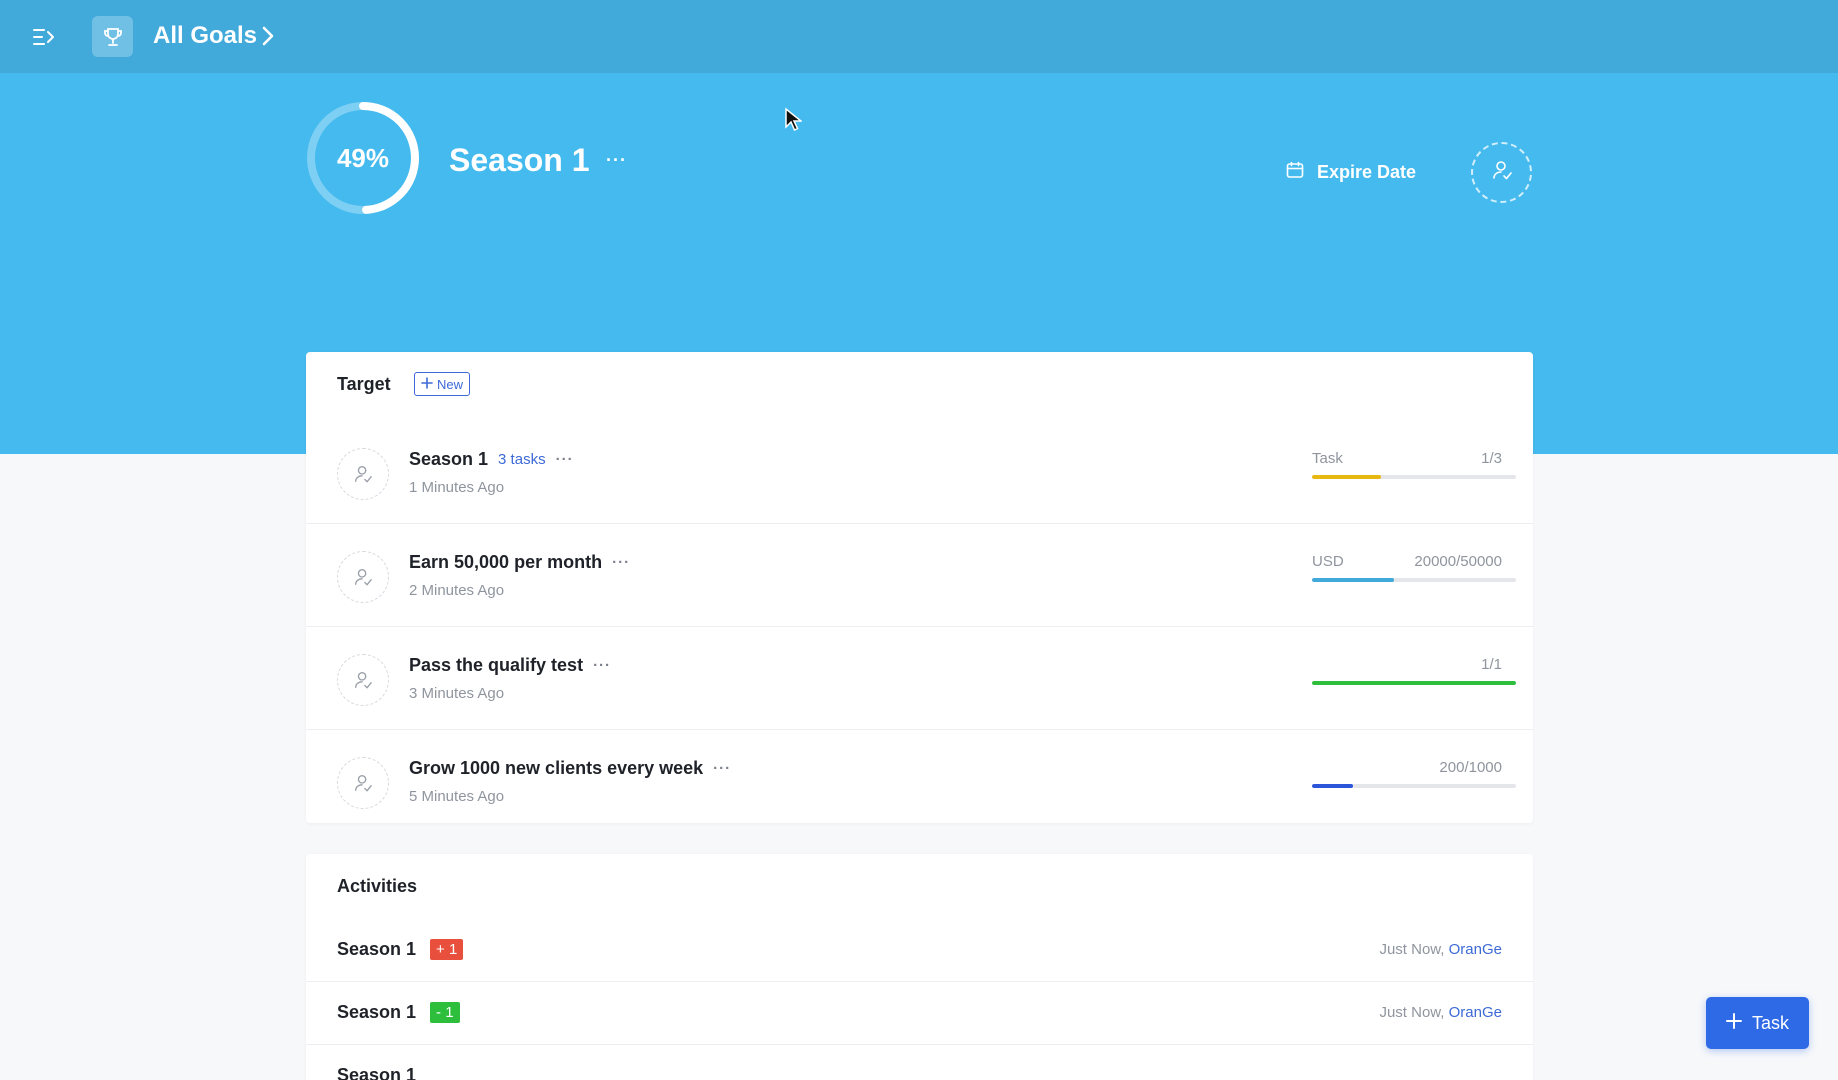 The width and height of the screenshot is (1838, 1080). I want to click on progress-percent: 49%, so click(363, 157).